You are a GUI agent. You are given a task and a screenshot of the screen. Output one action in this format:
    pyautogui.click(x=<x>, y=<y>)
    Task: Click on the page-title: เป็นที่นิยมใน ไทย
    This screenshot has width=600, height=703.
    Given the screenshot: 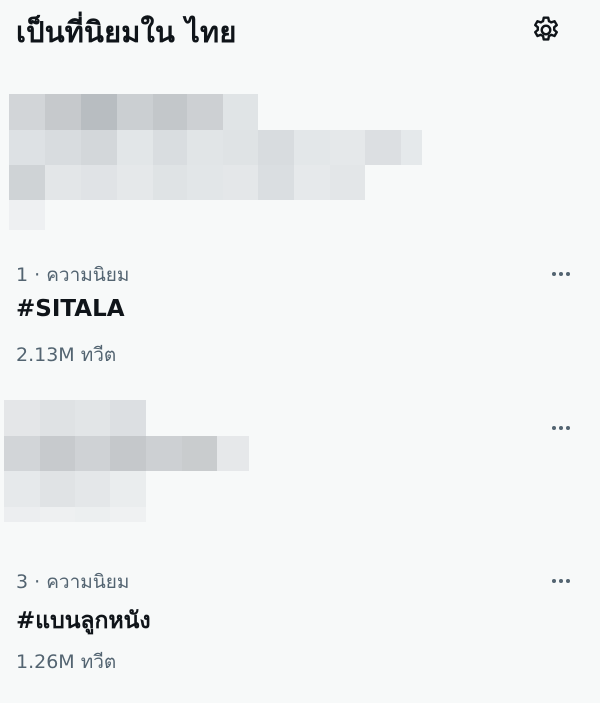 What is the action you would take?
    pyautogui.click(x=126, y=32)
    